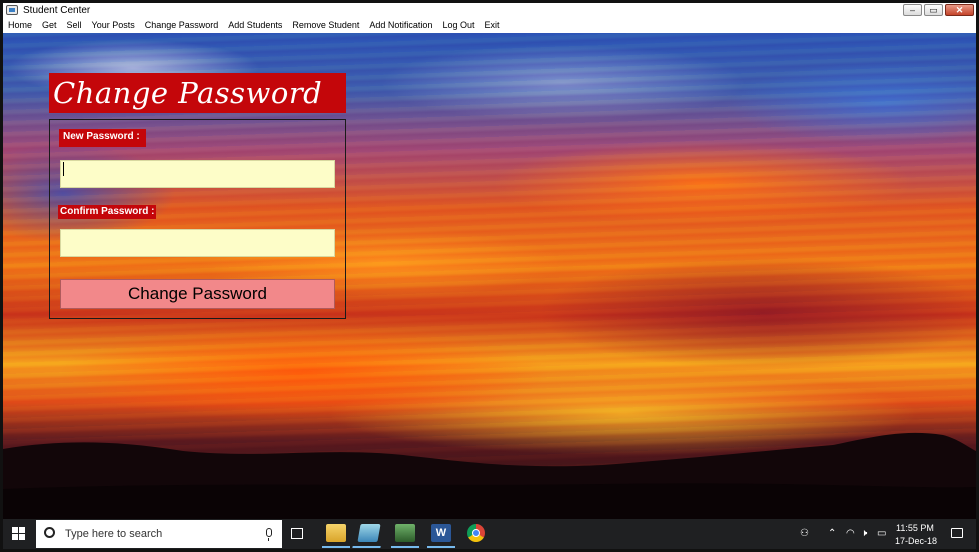  Describe the element at coordinates (188, 93) in the screenshot. I see `page-title: Change Password` at that location.